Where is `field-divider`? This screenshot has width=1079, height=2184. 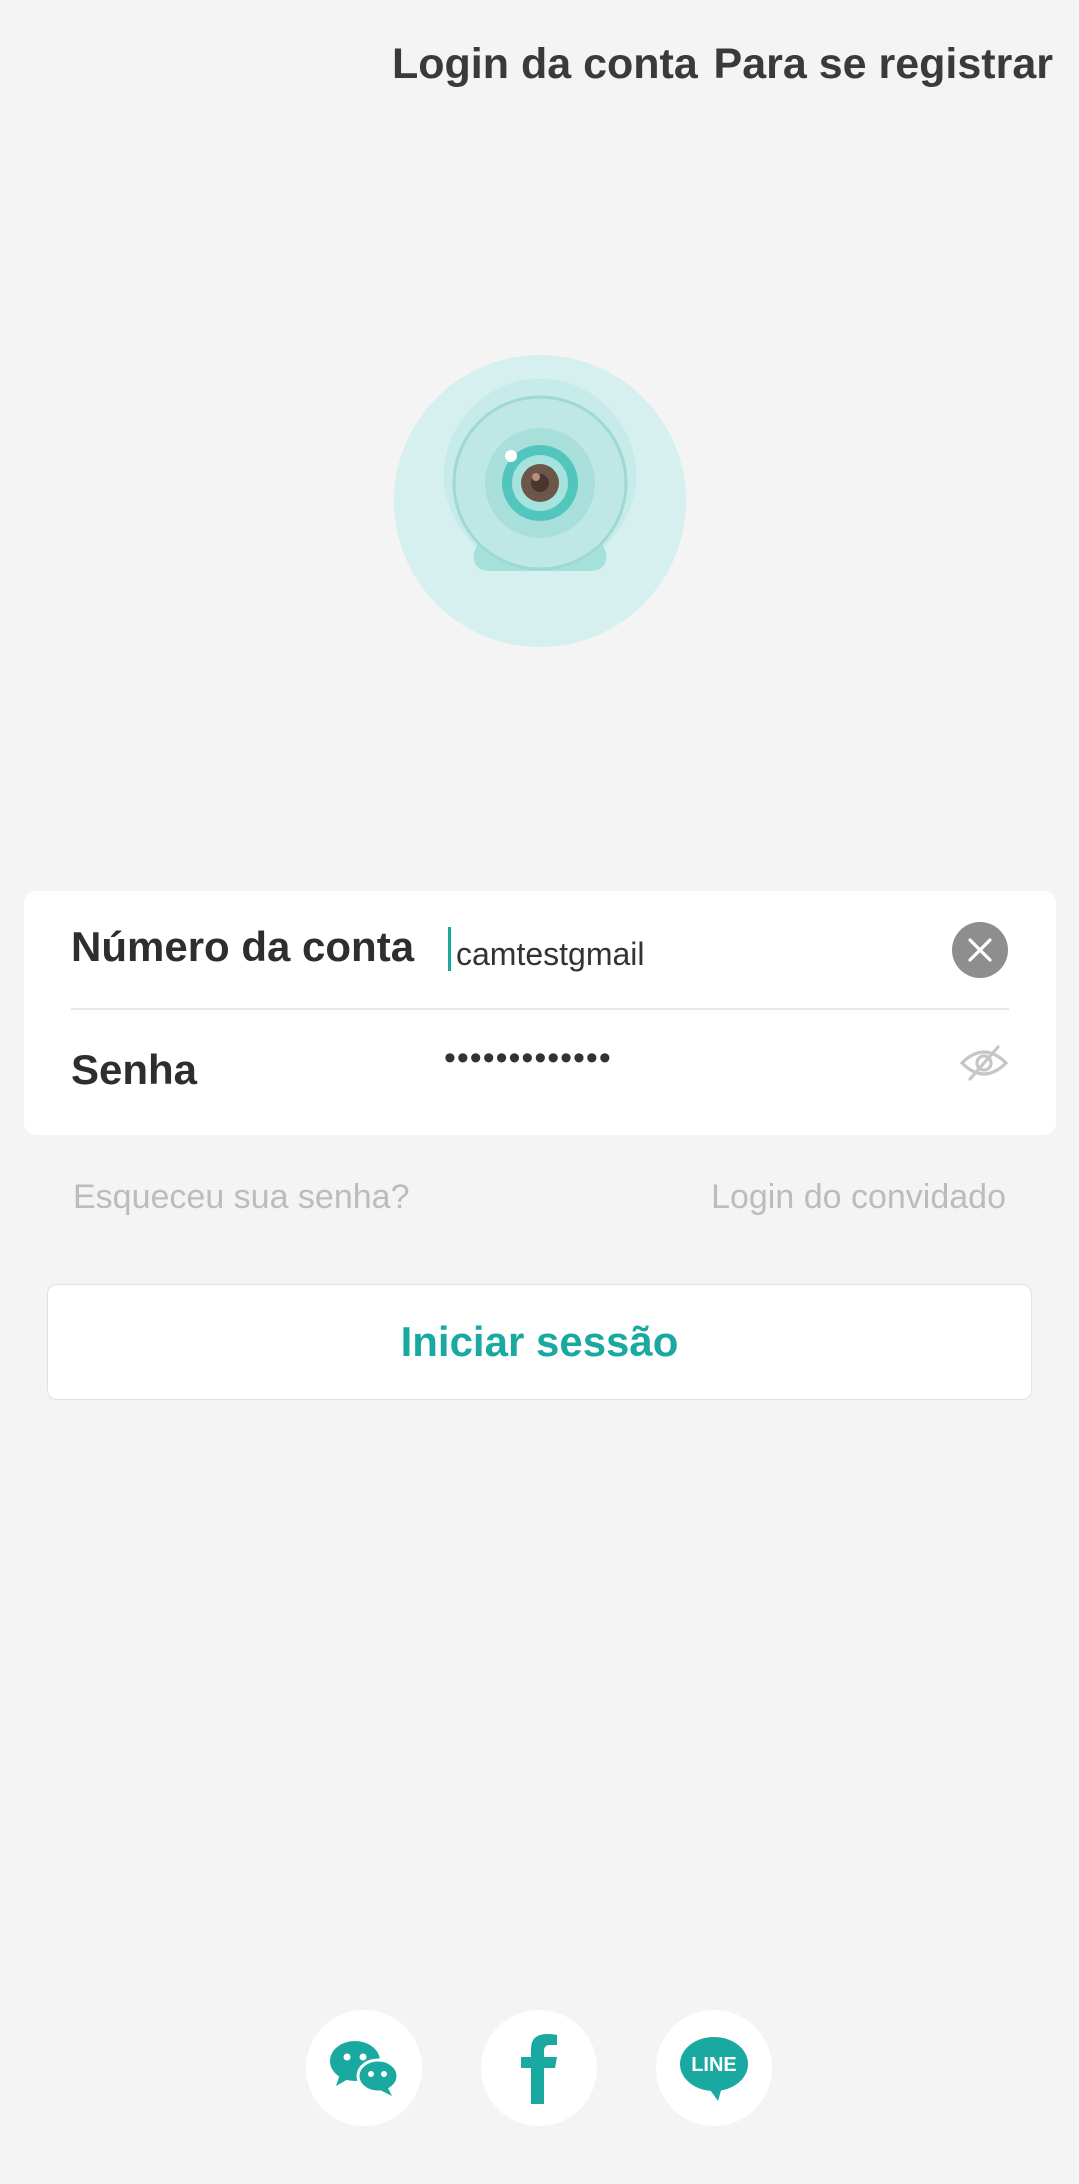 field-divider is located at coordinates (540, 1009).